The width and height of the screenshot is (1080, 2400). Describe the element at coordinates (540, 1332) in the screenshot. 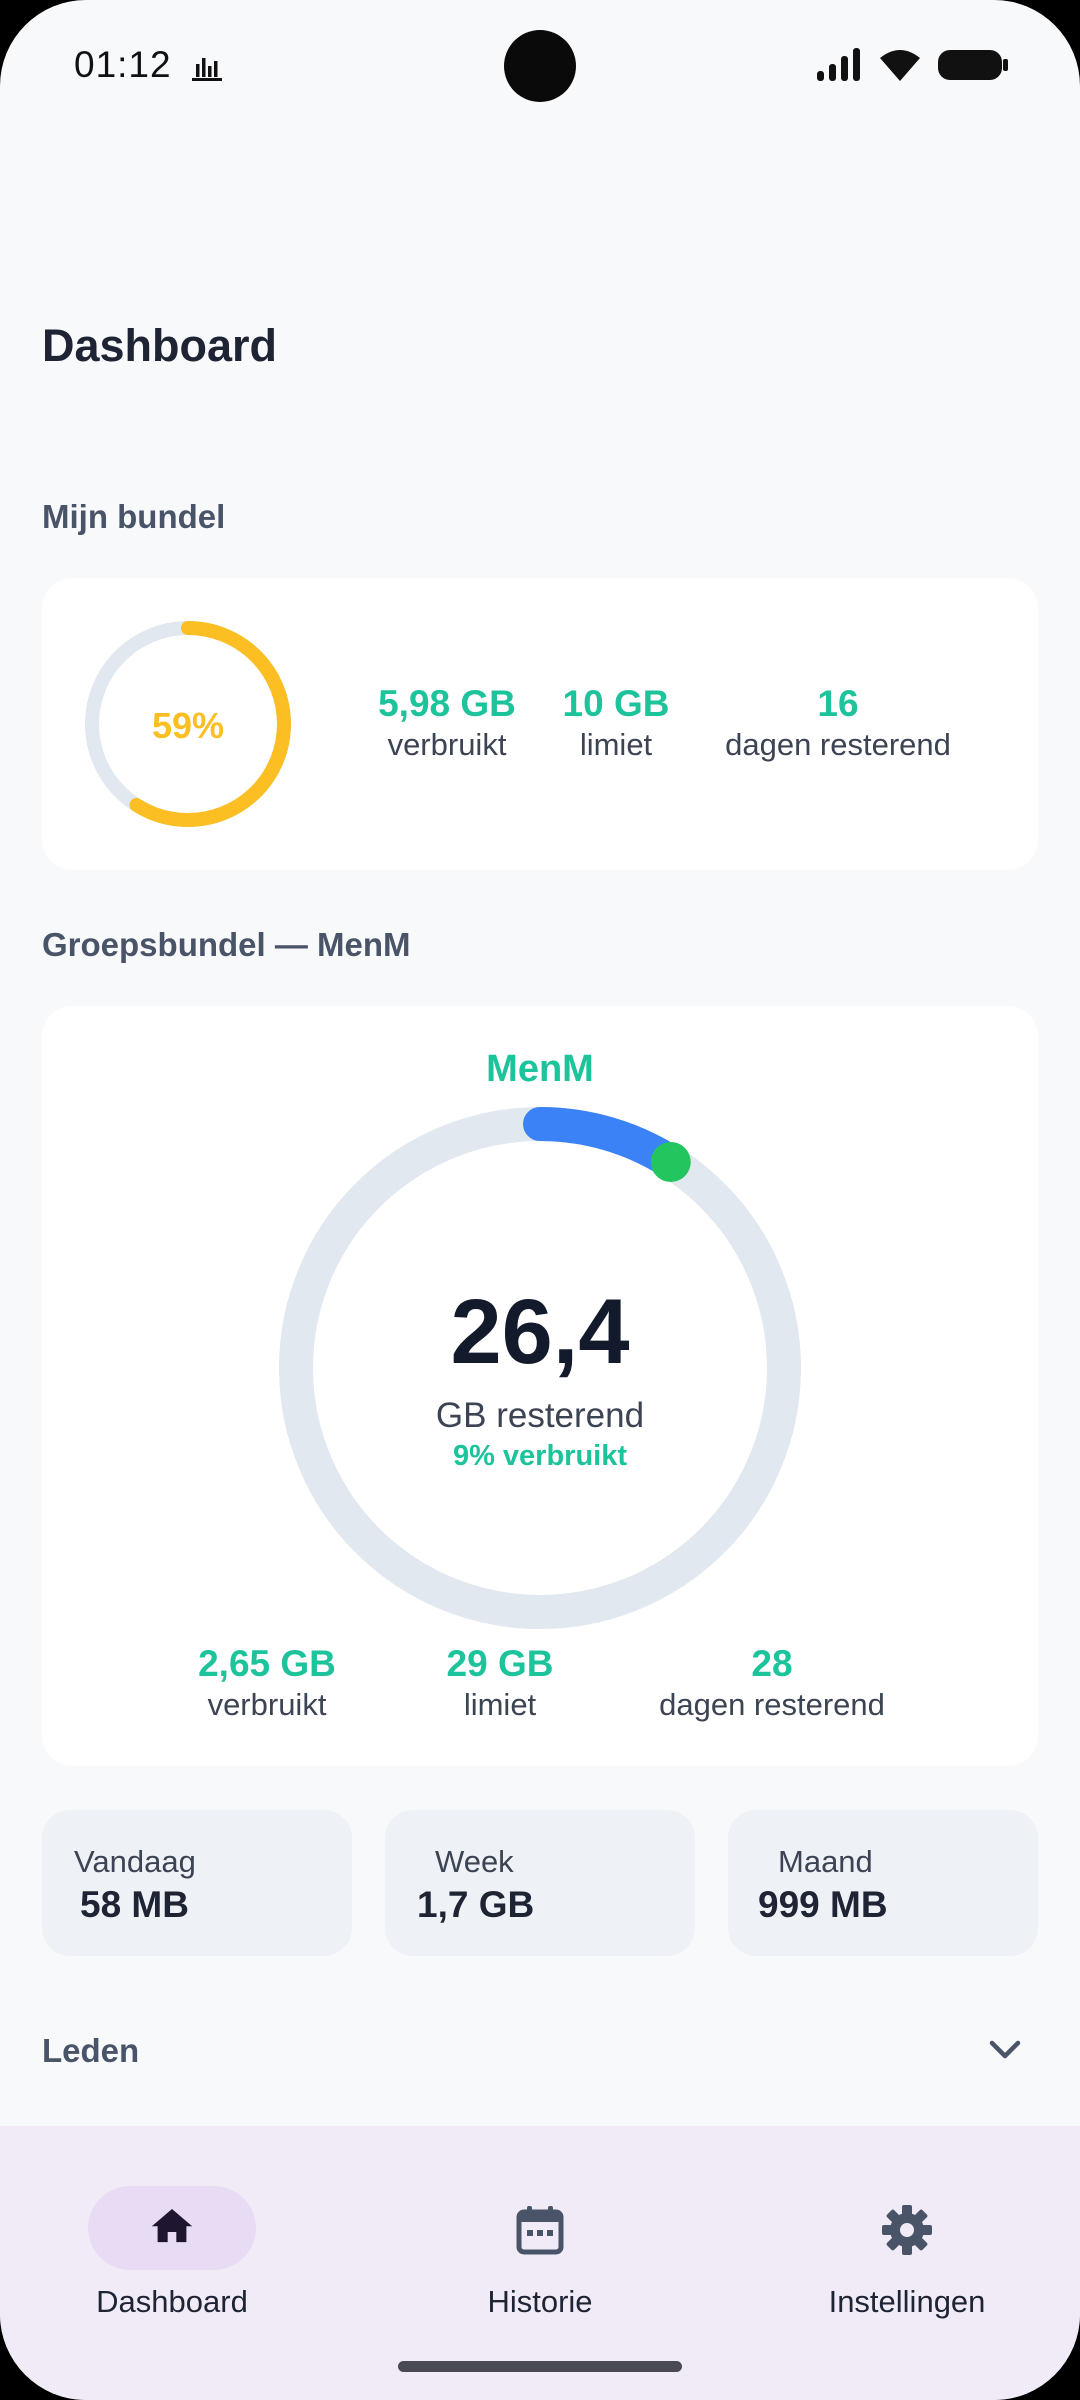

I see `group-remaining-value: 26,4` at that location.